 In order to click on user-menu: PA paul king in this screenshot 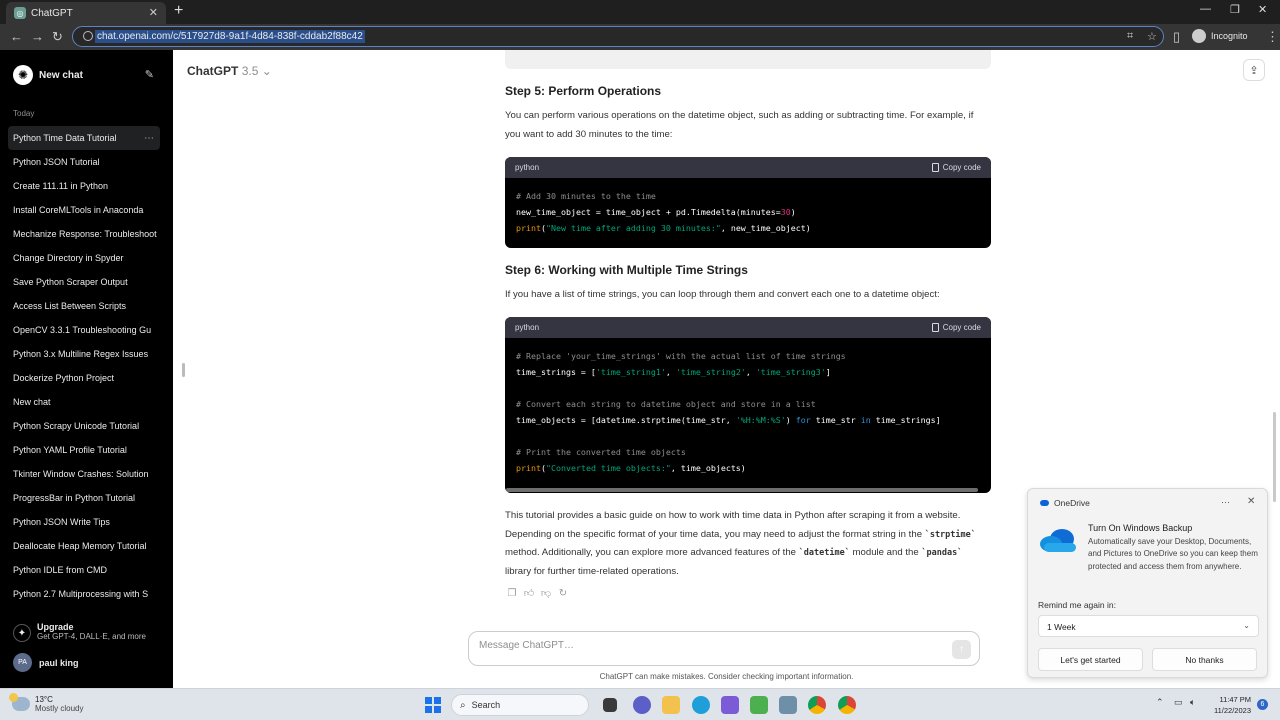, I will do `click(46, 662)`.